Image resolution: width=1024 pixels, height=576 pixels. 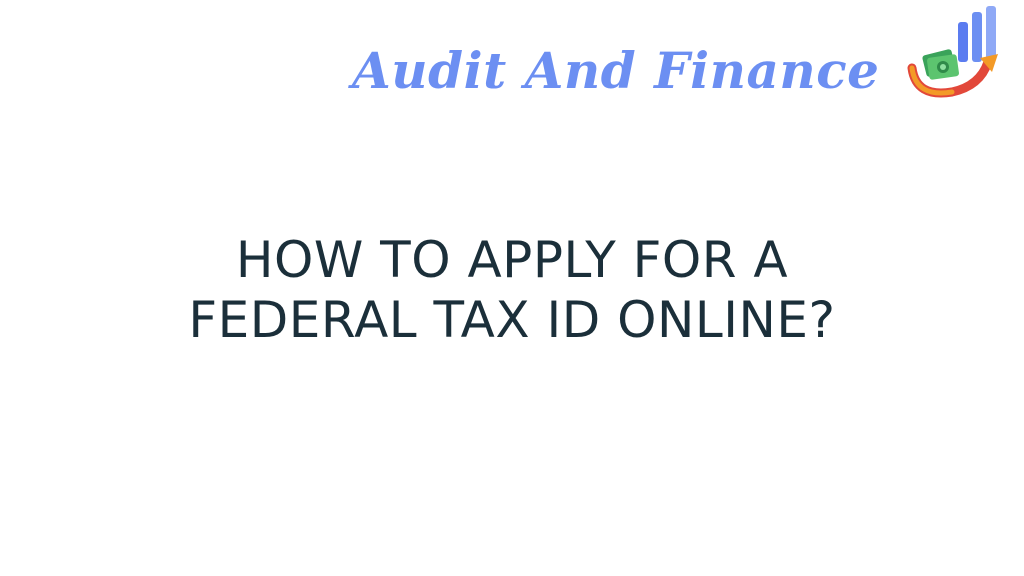 I want to click on site-brand: Audit And Finance, so click(x=682, y=60).